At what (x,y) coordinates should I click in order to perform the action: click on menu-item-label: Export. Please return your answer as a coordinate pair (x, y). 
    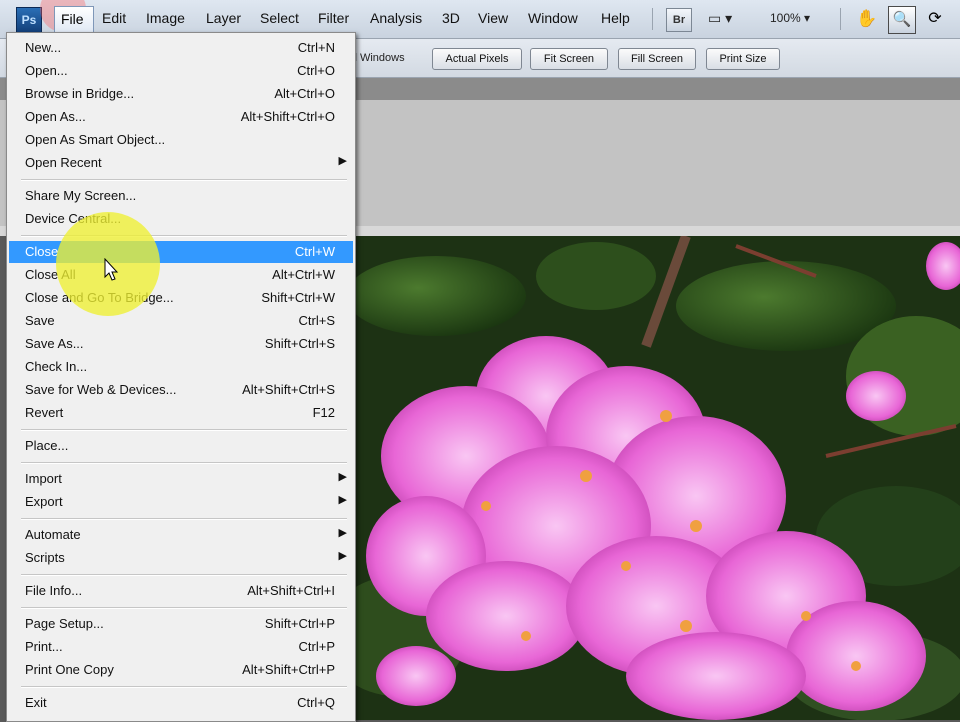
    Looking at the image, I should click on (44, 501).